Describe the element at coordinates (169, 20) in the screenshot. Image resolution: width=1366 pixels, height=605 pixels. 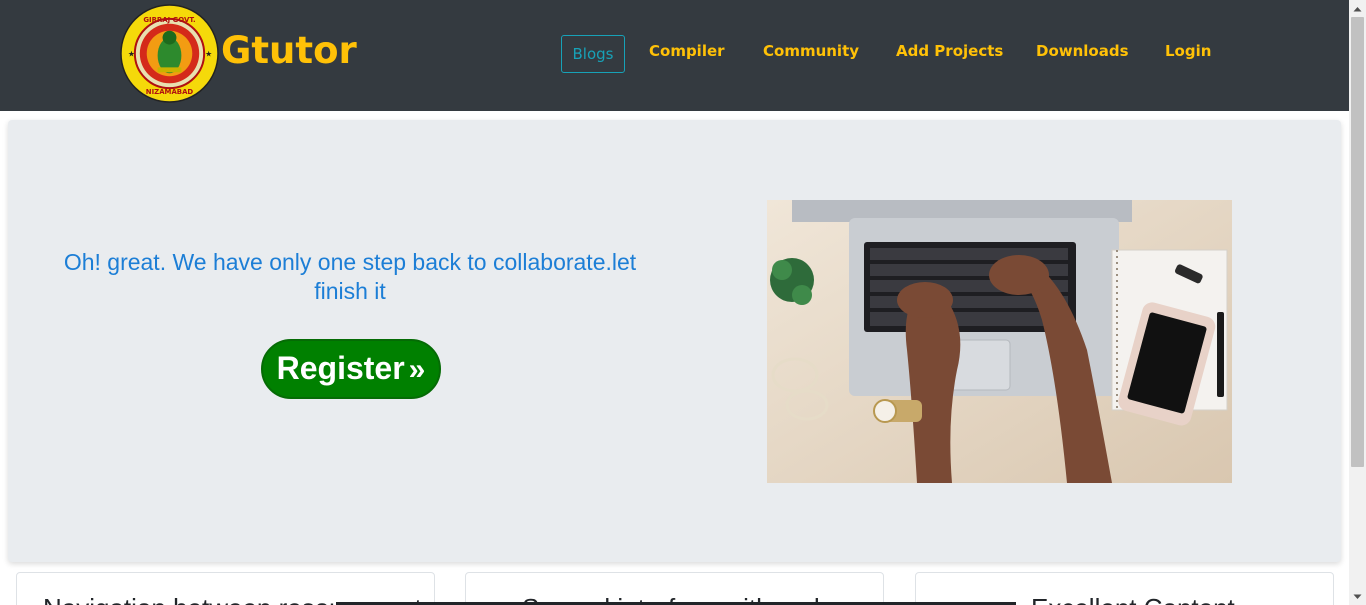
I see `svg-text: GIRRAJ GOVT.` at that location.